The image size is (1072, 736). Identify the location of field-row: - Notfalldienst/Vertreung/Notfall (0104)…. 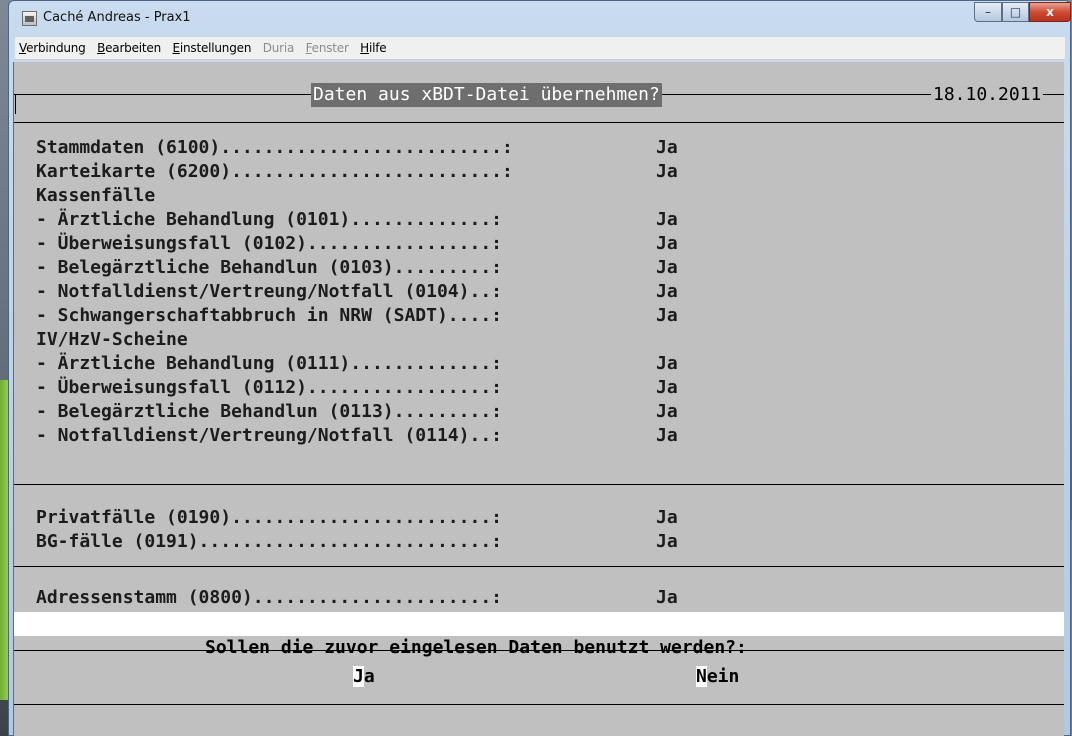
(357, 292).